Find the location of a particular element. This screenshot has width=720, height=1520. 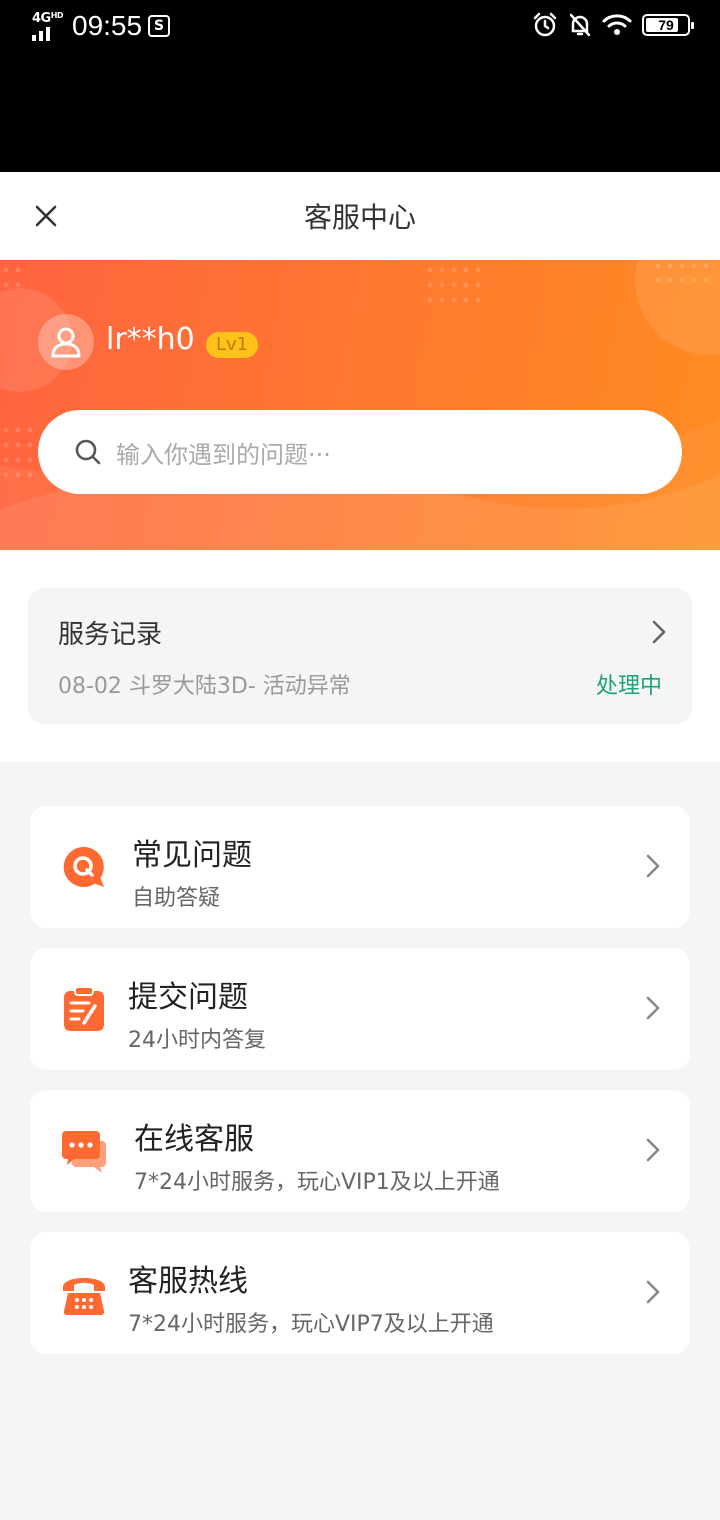

status-left: 4GHD 09:55 S is located at coordinates (100, 26).